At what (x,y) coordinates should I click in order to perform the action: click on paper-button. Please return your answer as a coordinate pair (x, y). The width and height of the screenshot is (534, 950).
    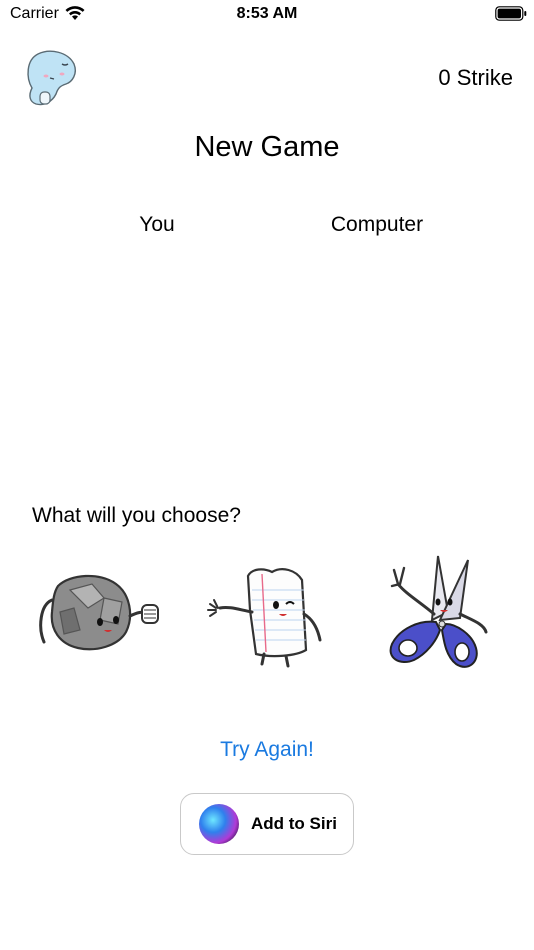
    Looking at the image, I should click on (265, 612).